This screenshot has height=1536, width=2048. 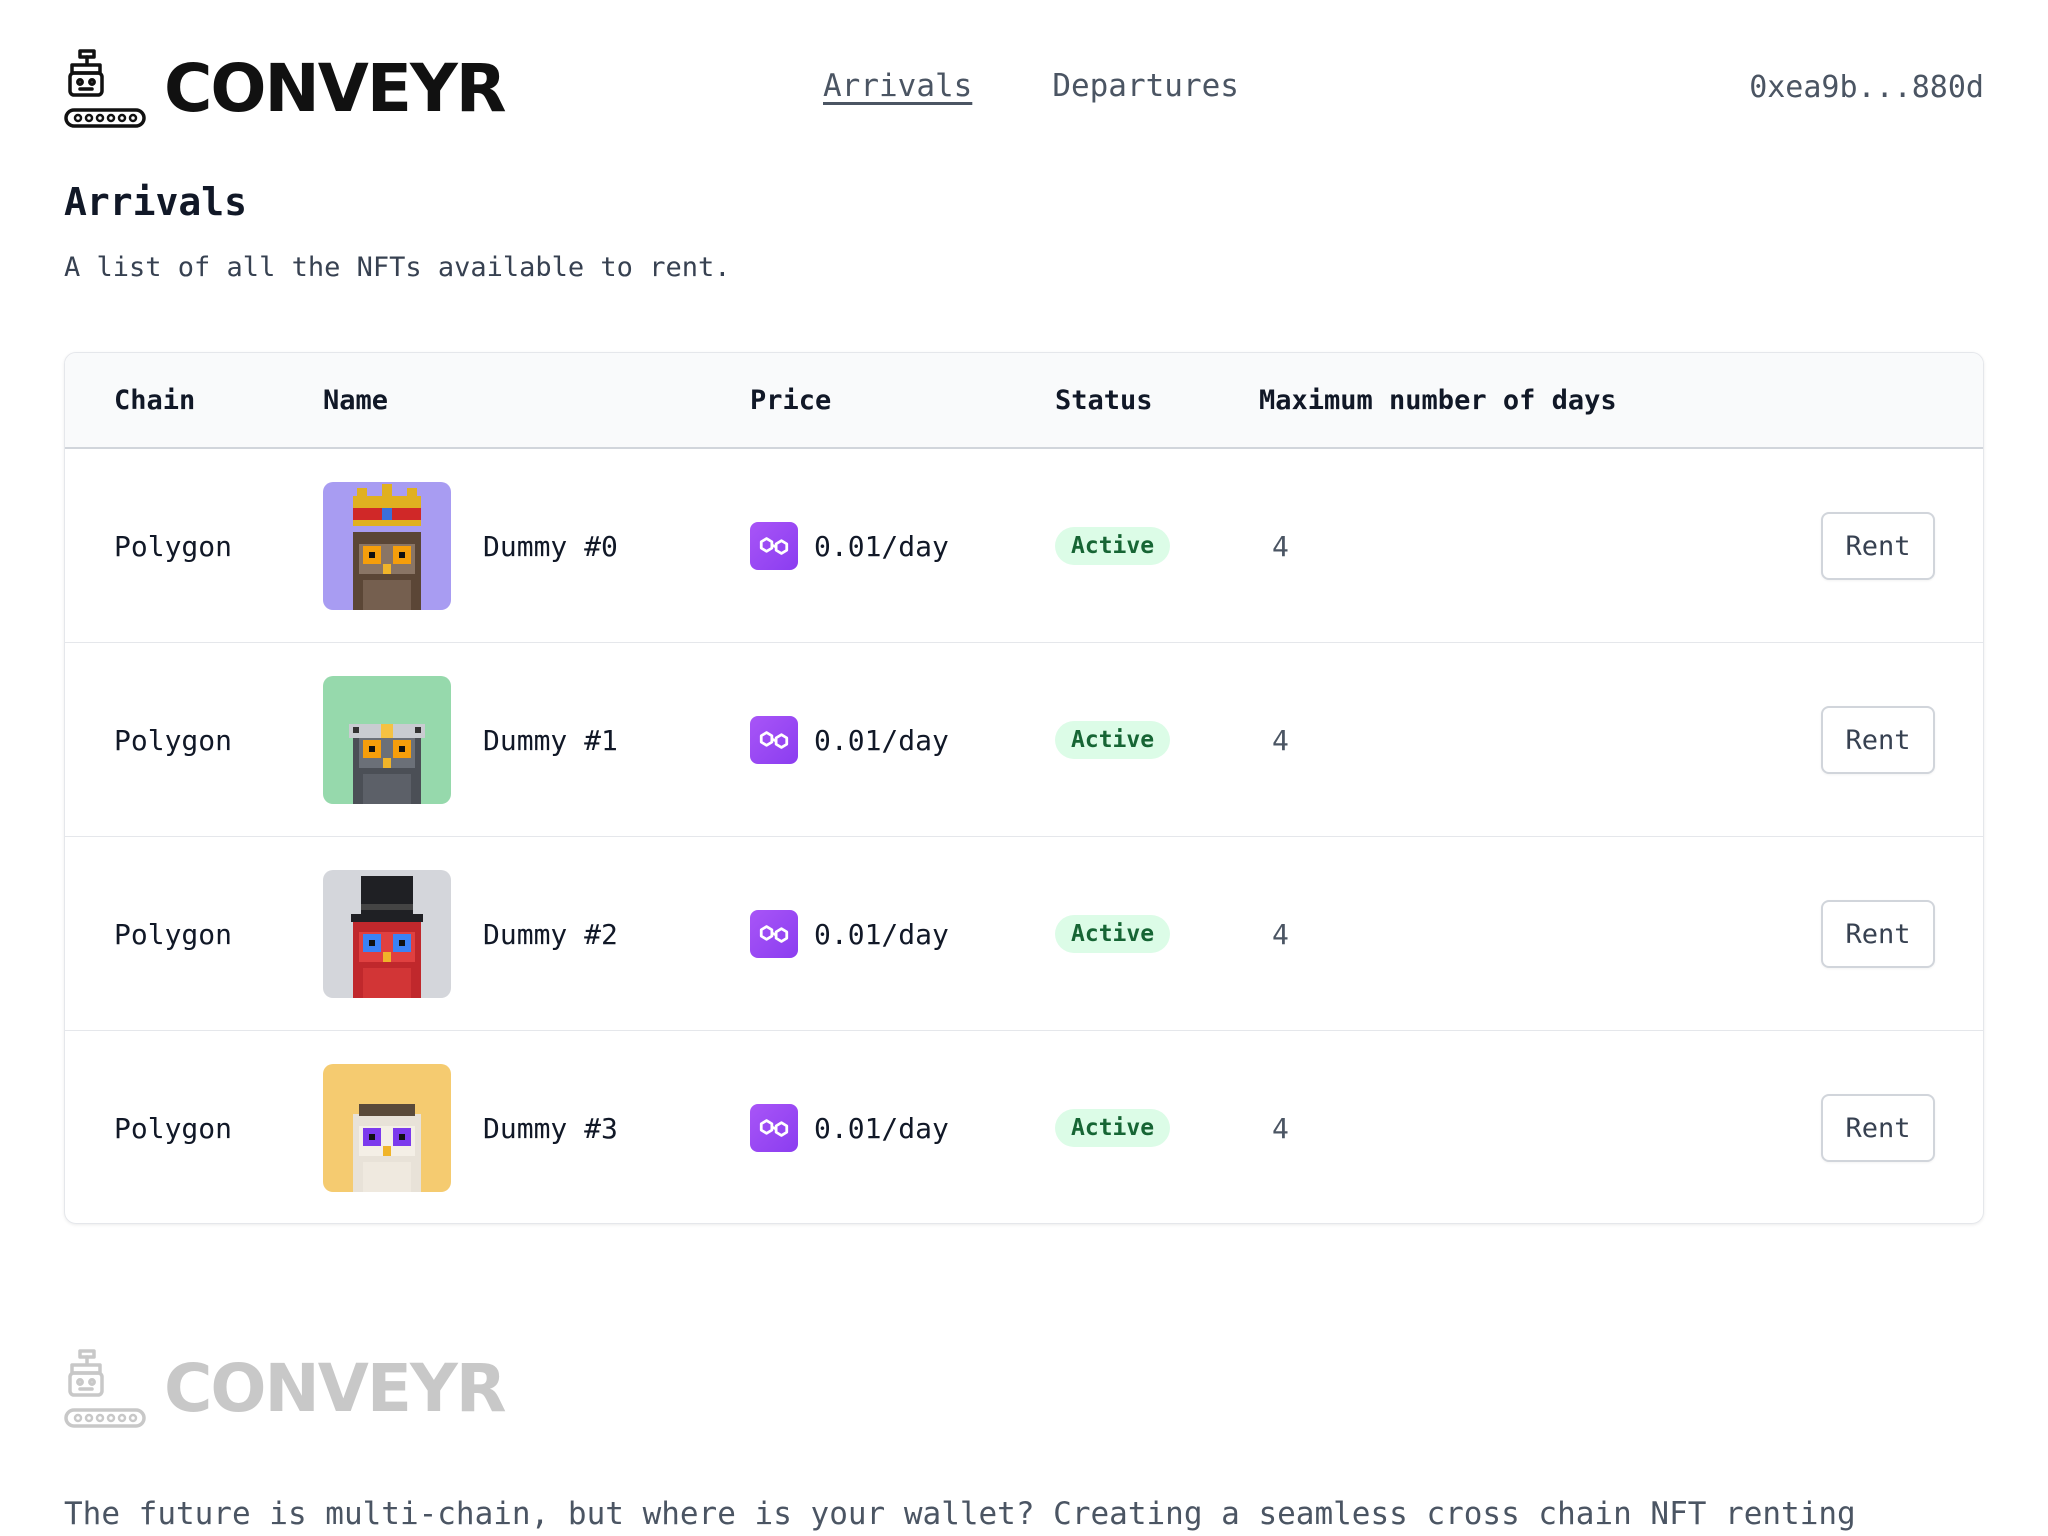 I want to click on main-nav: Arrivals Departures, so click(x=1031, y=86).